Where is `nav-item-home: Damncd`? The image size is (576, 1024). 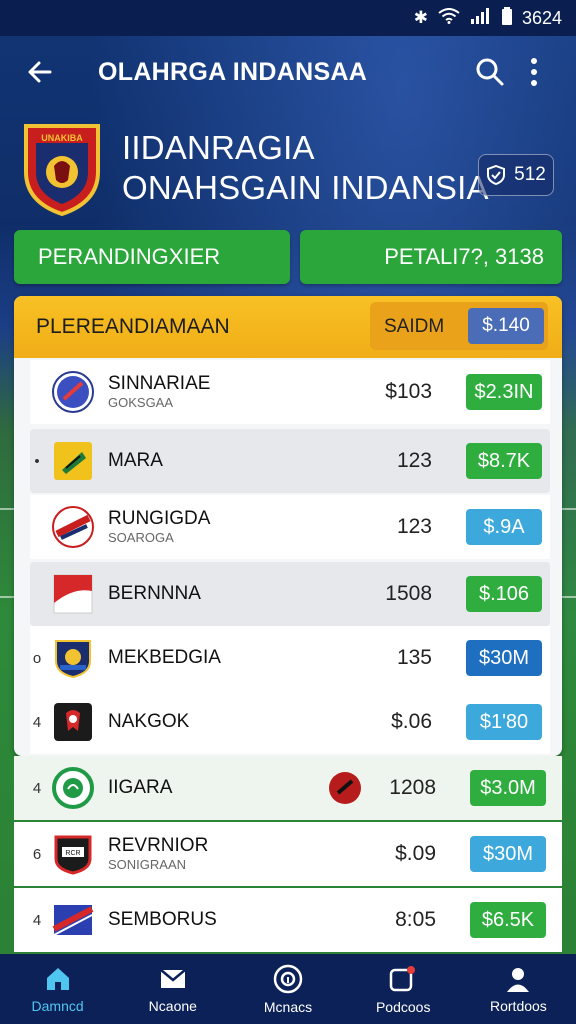 nav-item-home: Damncd is located at coordinates (57, 989).